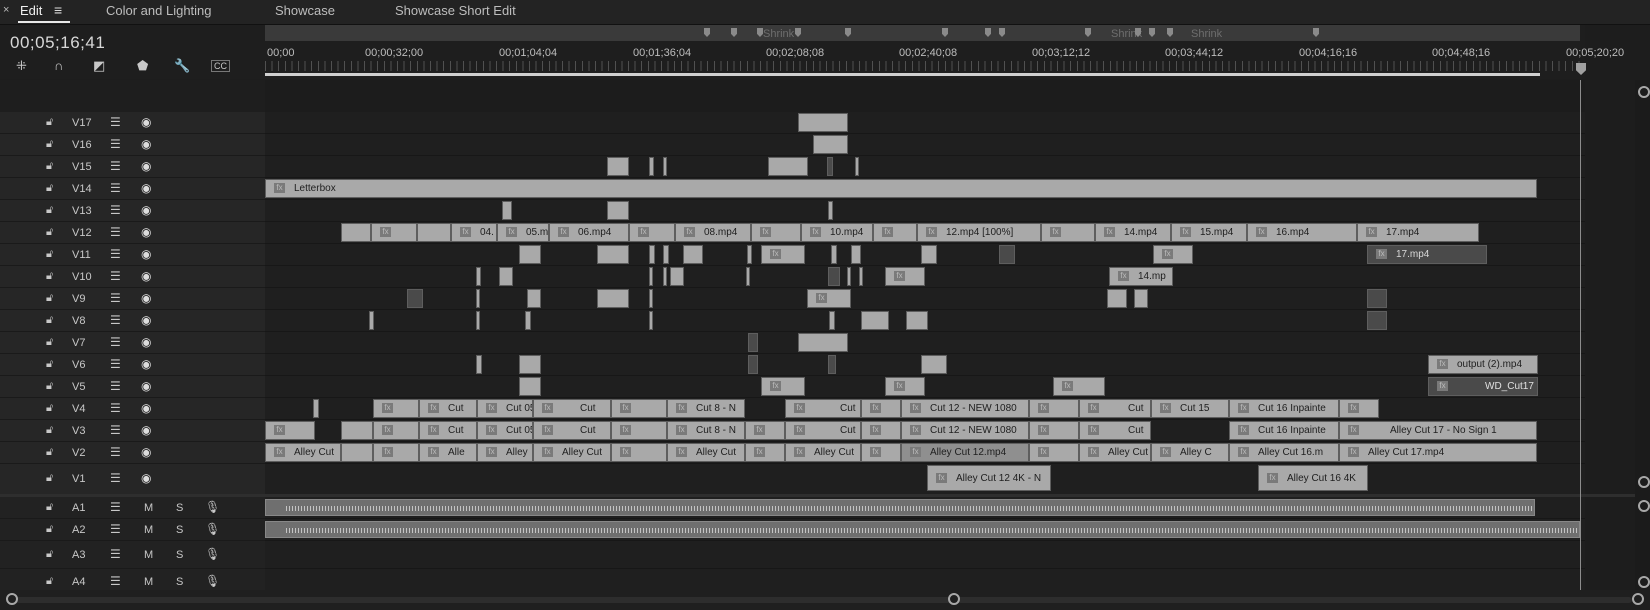 This screenshot has width=1650, height=610. What do you see at coordinates (989, 478) in the screenshot?
I see `clip: fx Alley Cut 12 4K - N` at bounding box center [989, 478].